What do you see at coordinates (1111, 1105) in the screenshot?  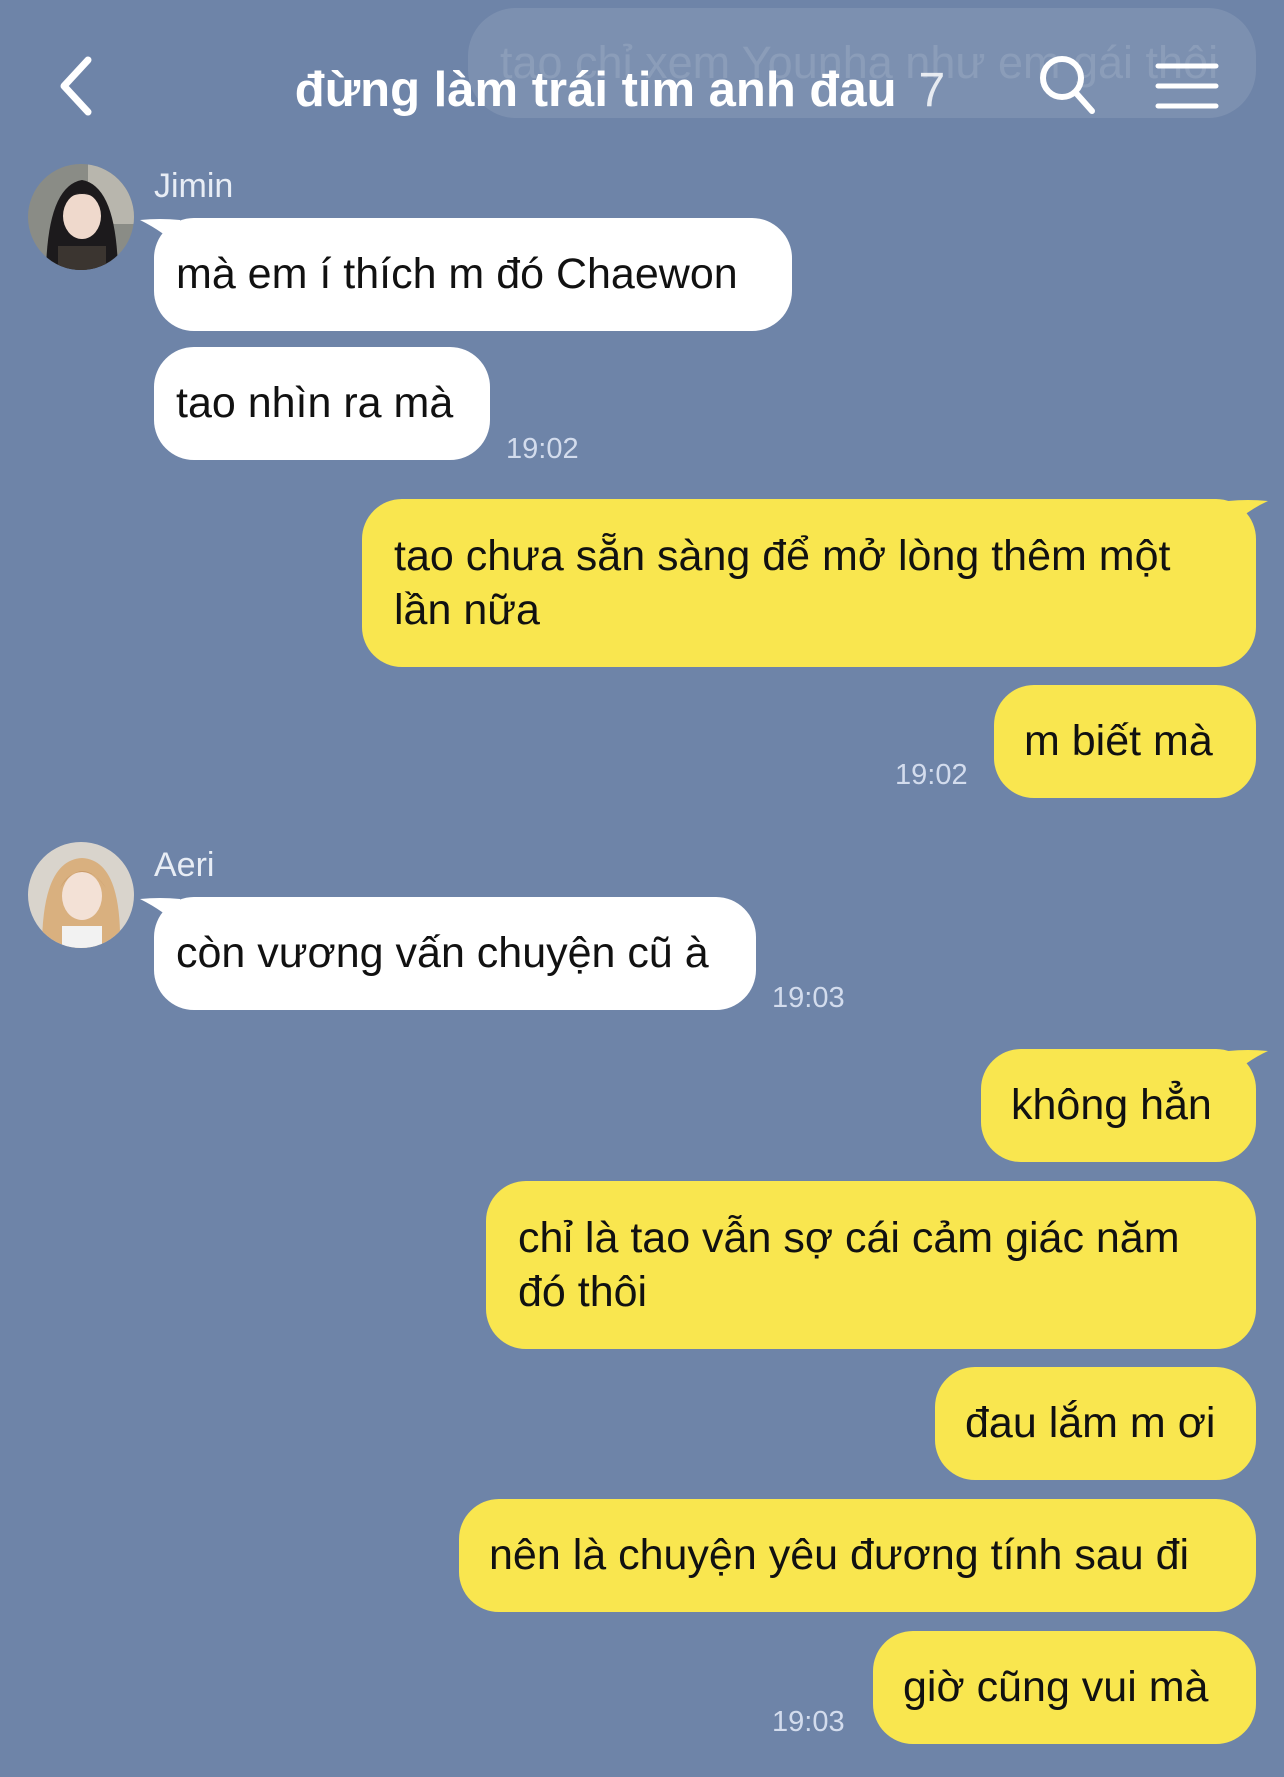 I see `message-text: không hẳn` at bounding box center [1111, 1105].